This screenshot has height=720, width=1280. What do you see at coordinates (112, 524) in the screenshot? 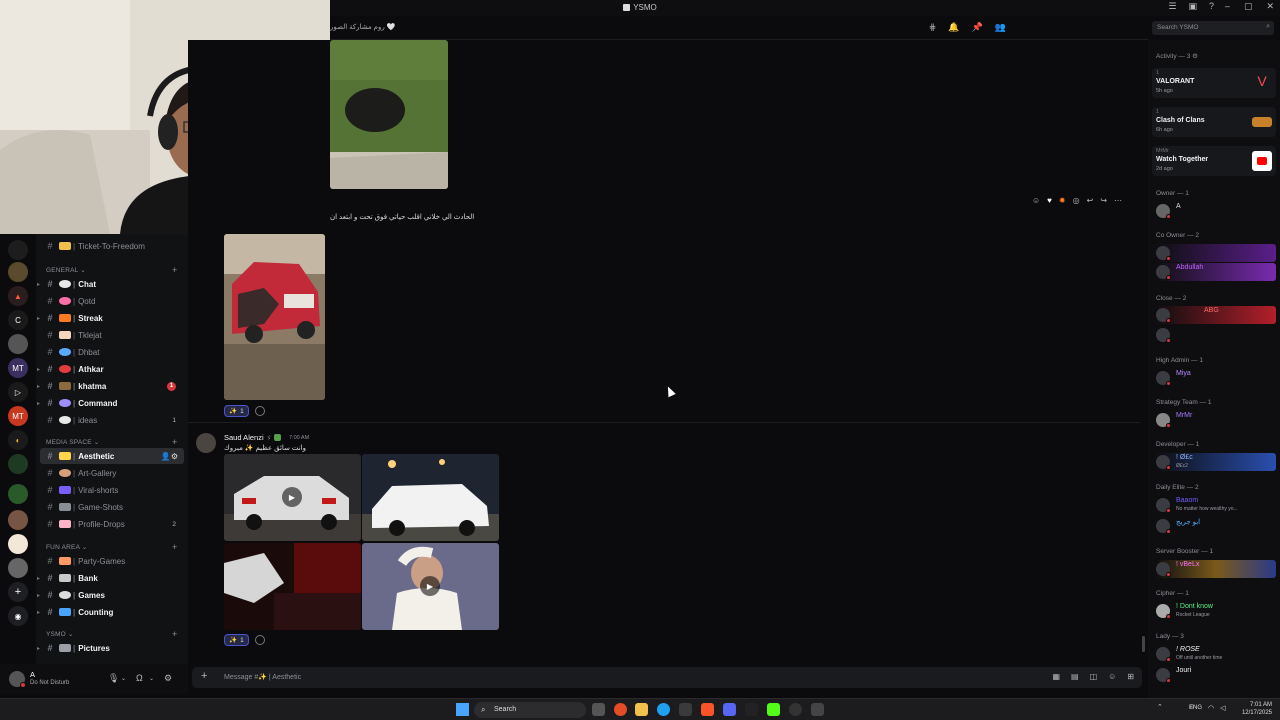
I see `channel-profile-drops: # | Profile-Drops 2` at bounding box center [112, 524].